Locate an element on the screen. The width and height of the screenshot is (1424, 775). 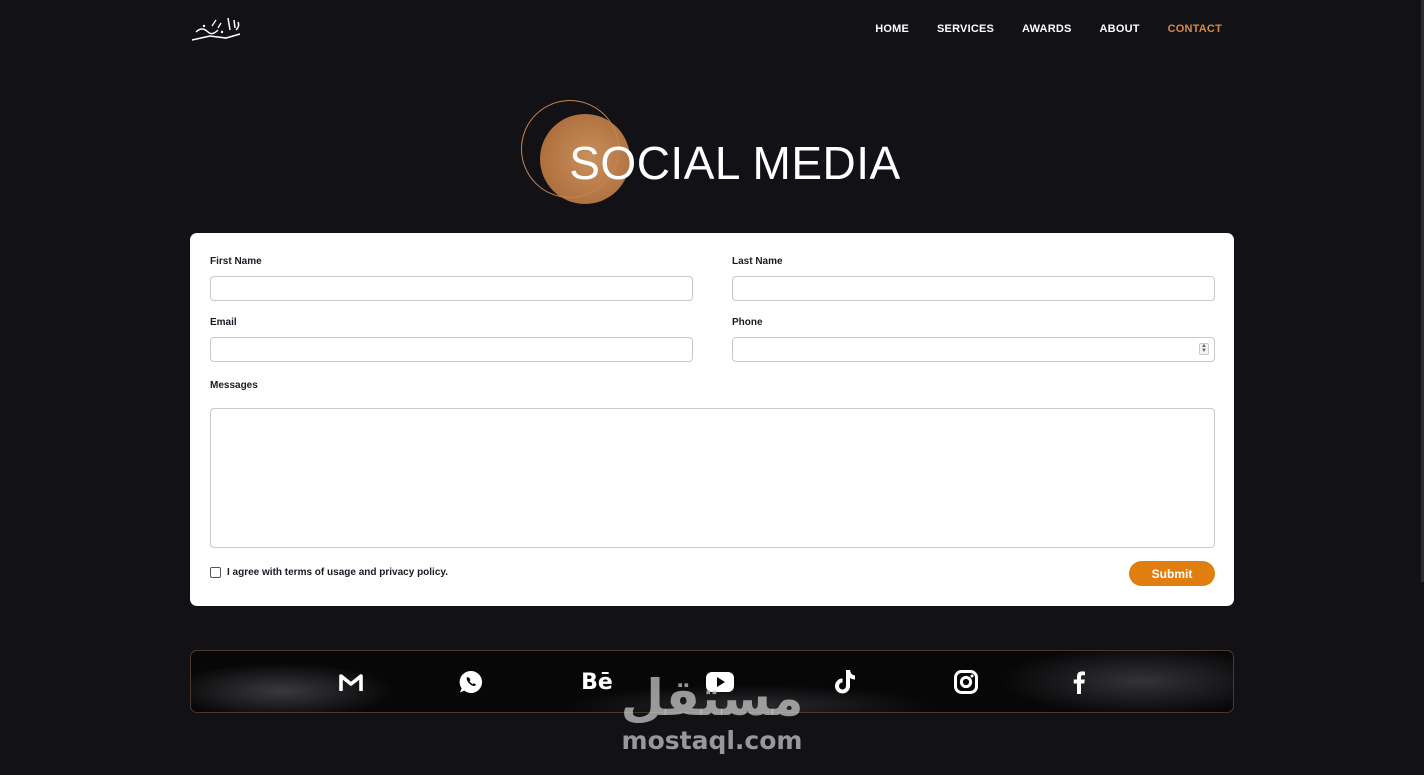
logo is located at coordinates (216, 30).